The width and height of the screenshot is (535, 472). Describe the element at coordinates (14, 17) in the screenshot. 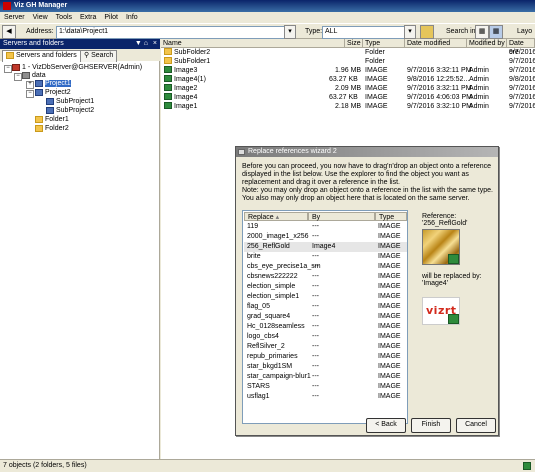

I see `menu-server: Server` at that location.